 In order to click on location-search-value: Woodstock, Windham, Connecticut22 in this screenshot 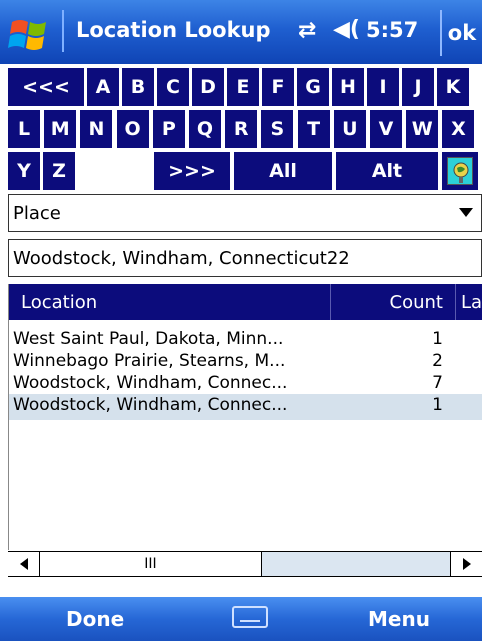, I will do `click(181, 258)`.